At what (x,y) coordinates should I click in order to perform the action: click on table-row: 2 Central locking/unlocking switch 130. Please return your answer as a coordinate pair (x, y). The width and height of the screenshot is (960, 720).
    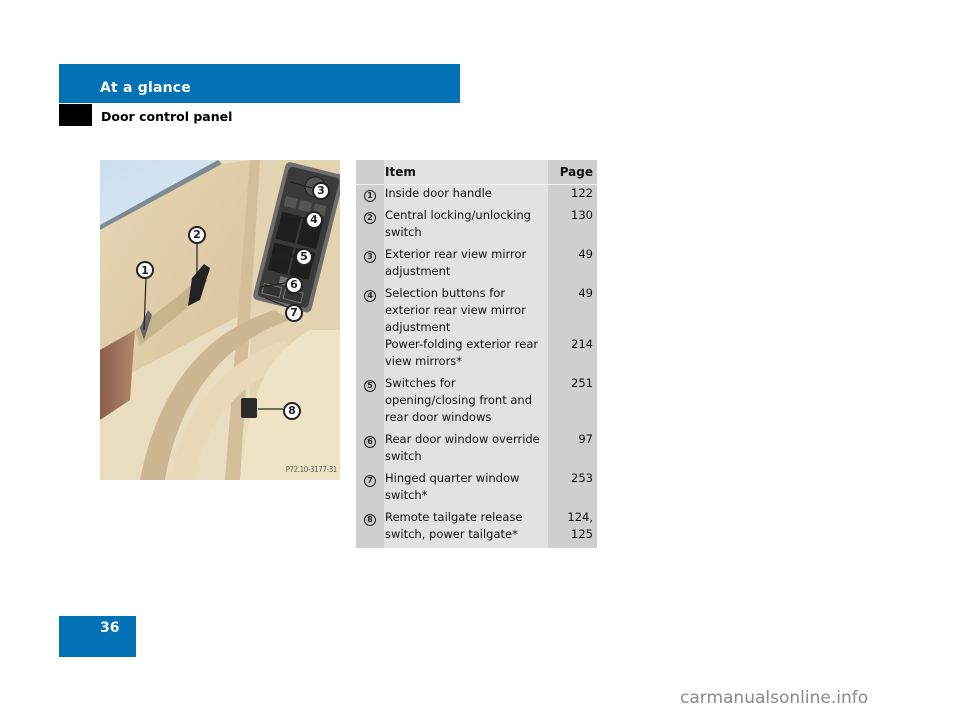
    Looking at the image, I should click on (476, 226).